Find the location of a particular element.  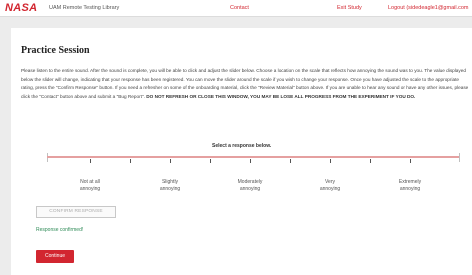

nasa-logo: NASA is located at coordinates (21, 8).